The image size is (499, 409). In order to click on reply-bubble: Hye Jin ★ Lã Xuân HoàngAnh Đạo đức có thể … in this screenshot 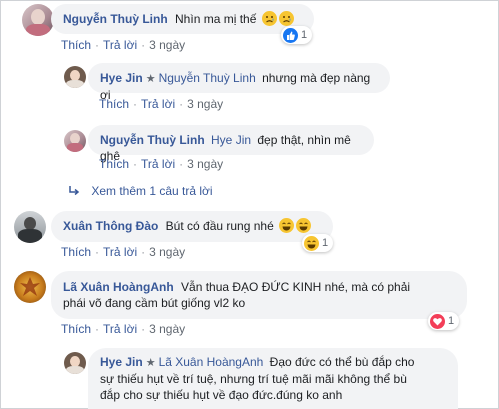, I will do `click(273, 378)`.